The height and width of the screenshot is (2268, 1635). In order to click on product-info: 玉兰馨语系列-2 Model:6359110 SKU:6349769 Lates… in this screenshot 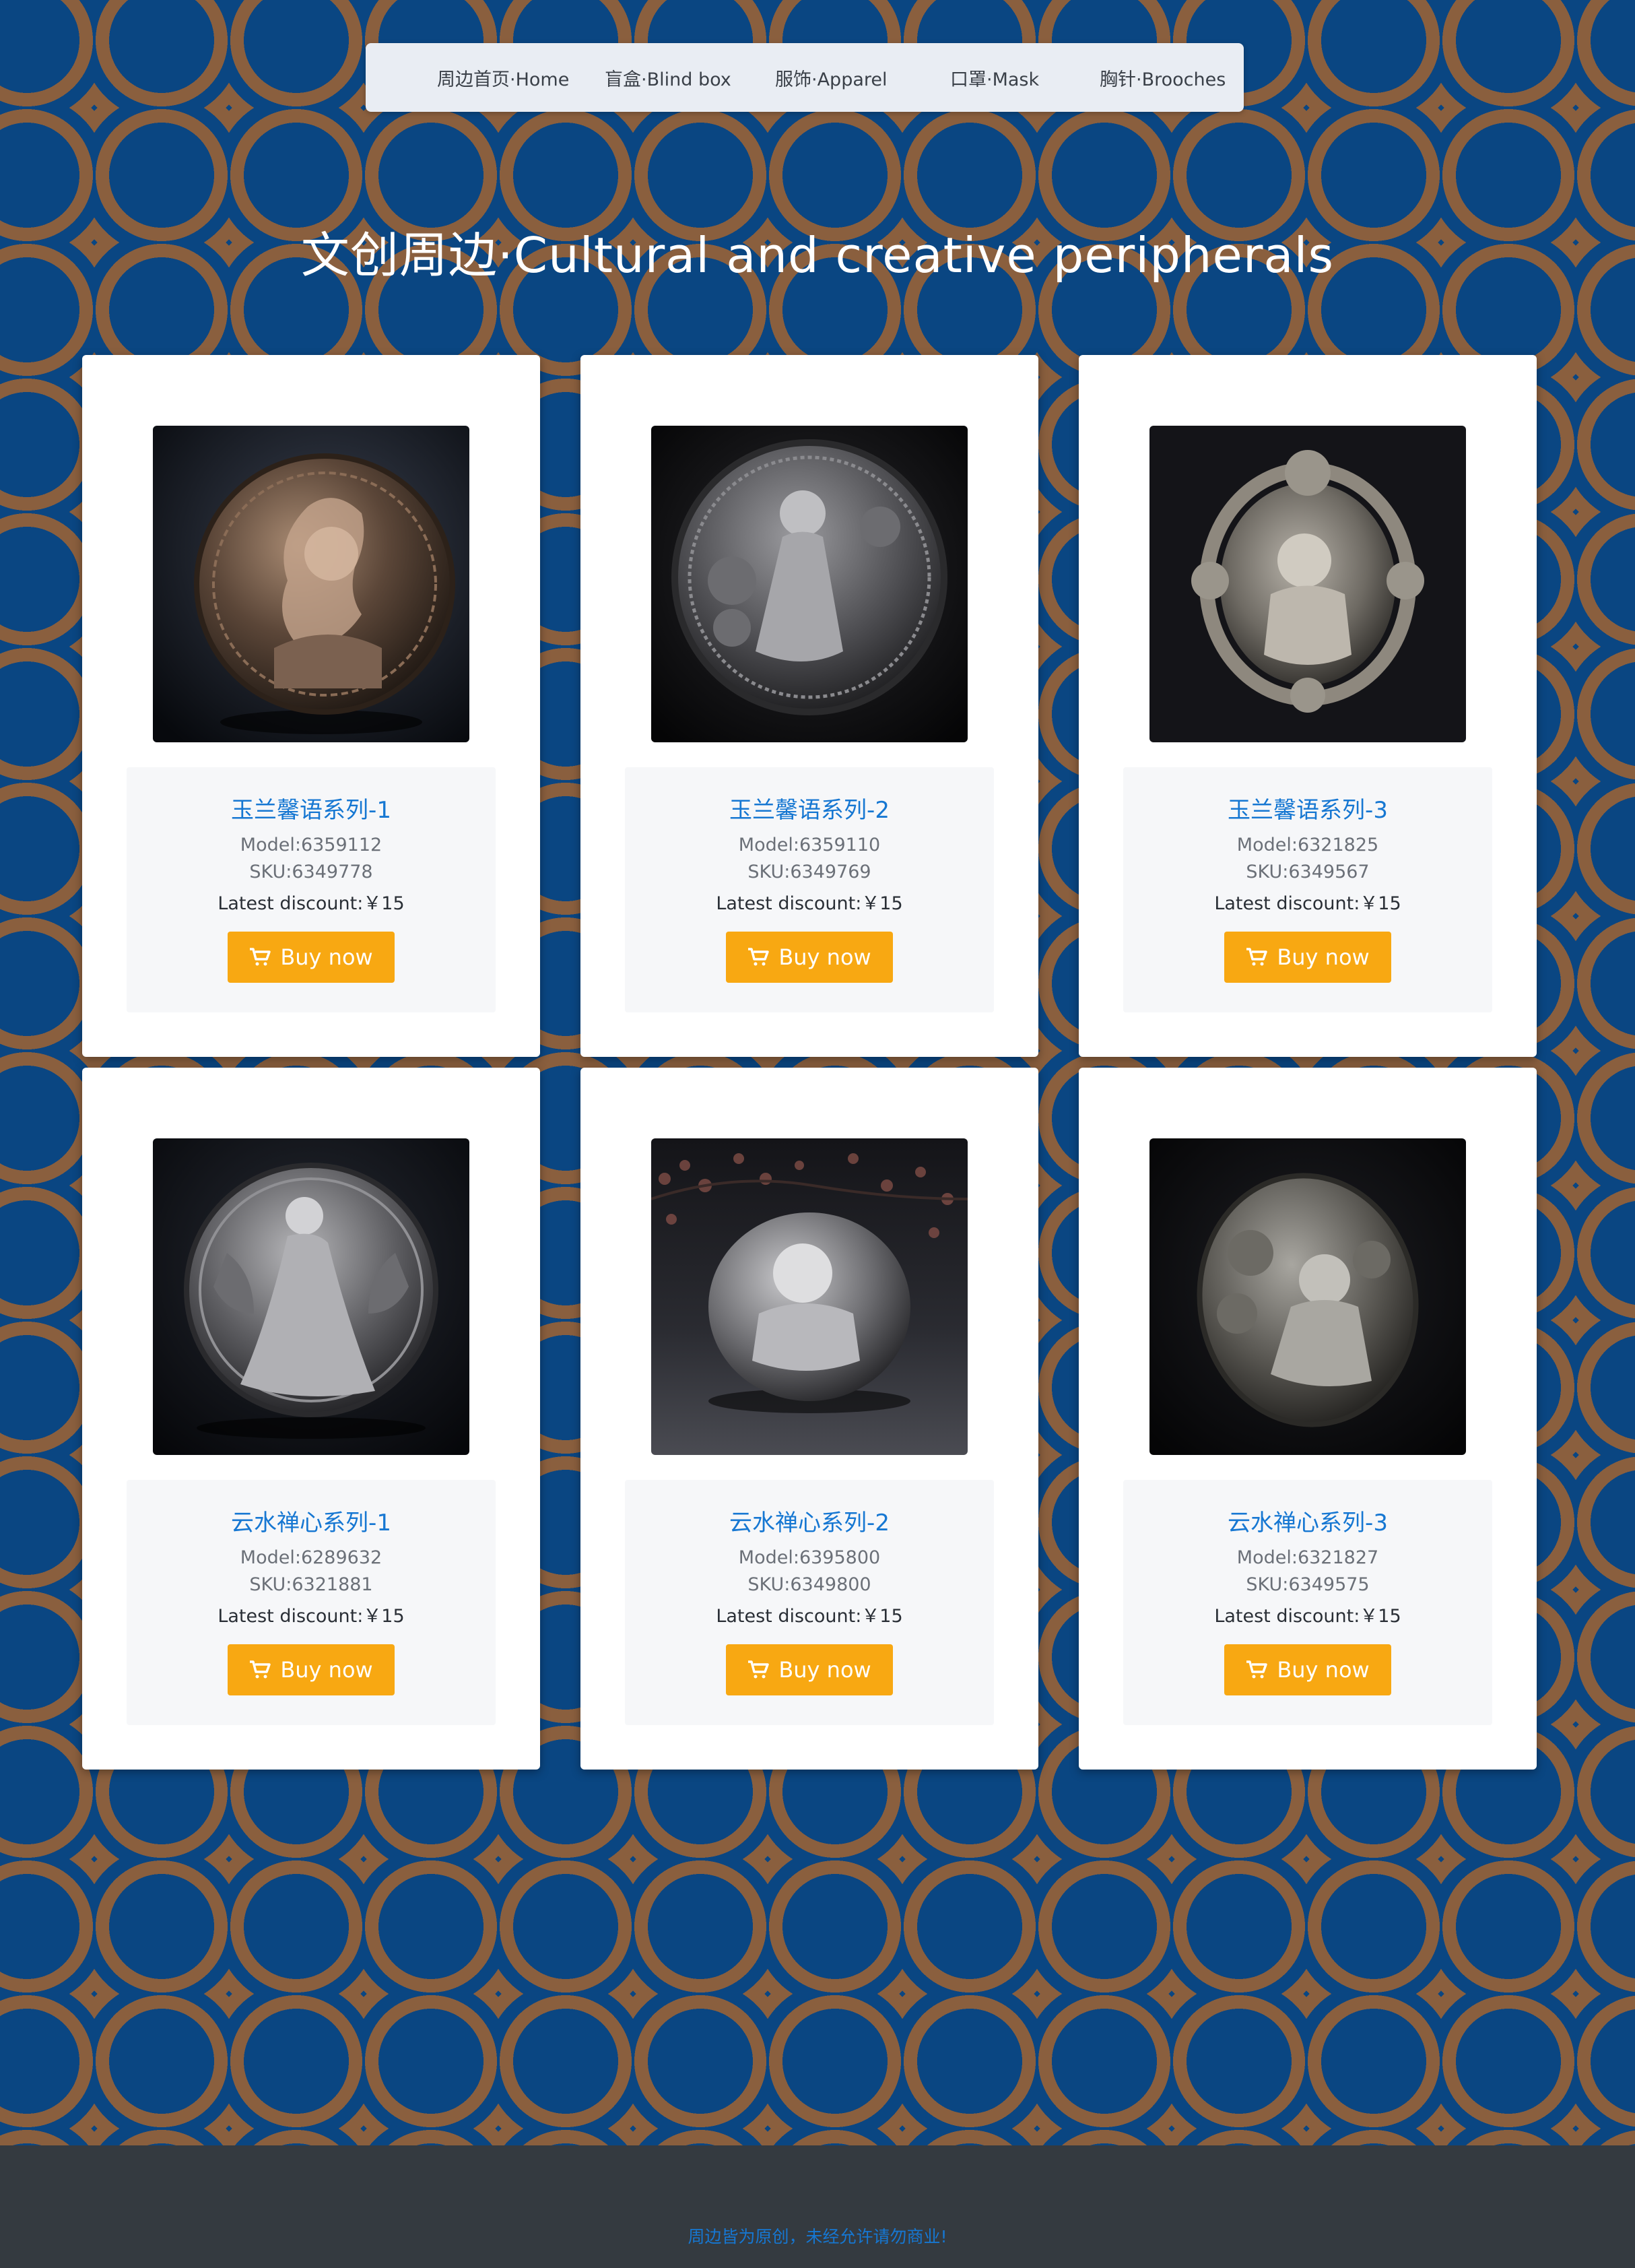, I will do `click(809, 889)`.